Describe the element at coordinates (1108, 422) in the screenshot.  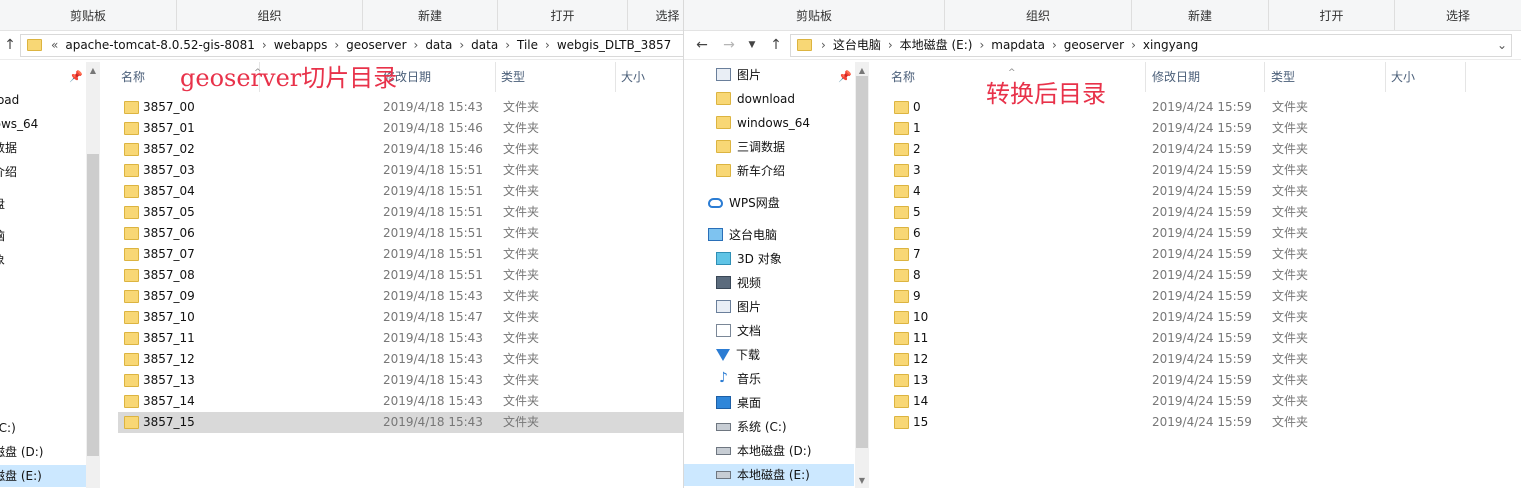
I see `file-row: 15 2019/4/24 15:59 文件夹` at that location.